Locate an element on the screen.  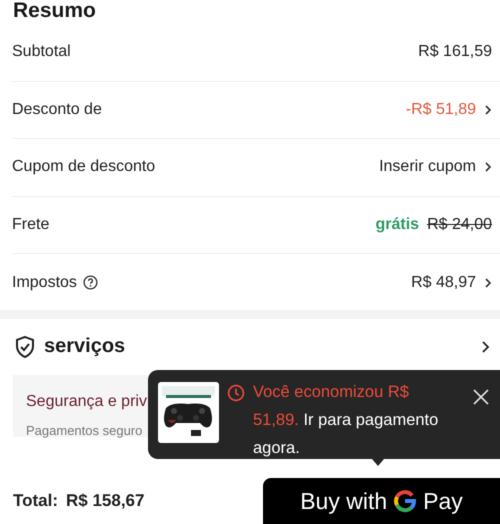
service-description: Pagamentos seguro is located at coordinates (84, 430).